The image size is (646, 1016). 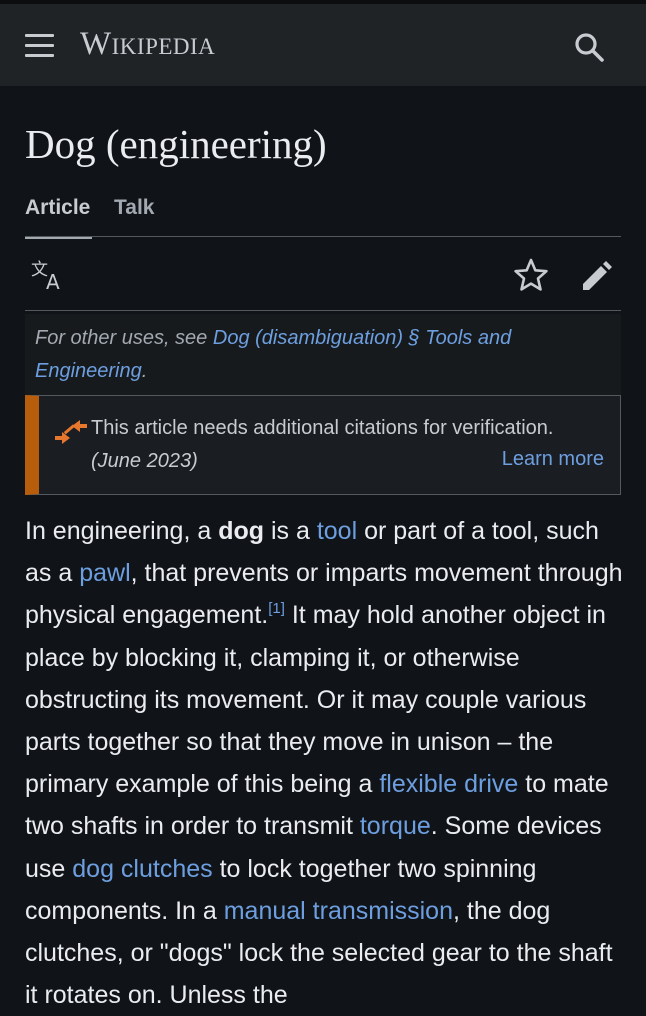 What do you see at coordinates (395, 826) in the screenshot?
I see `torque-link: torque` at bounding box center [395, 826].